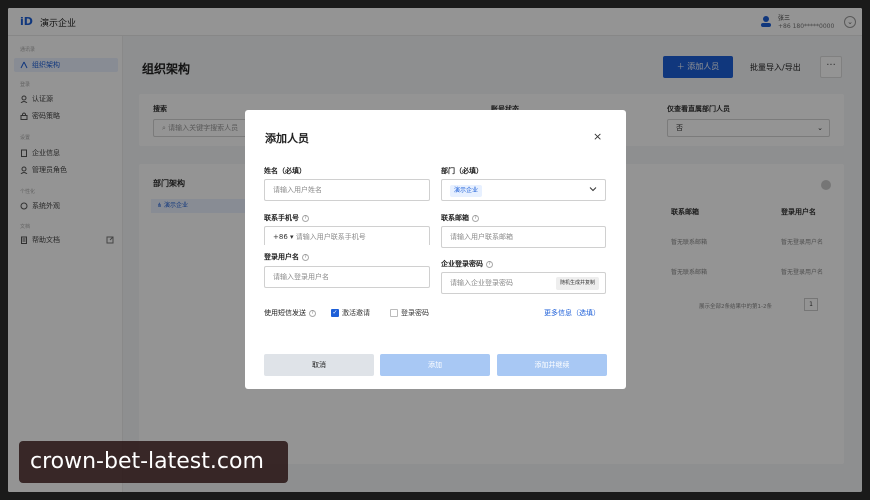  What do you see at coordinates (281, 218) in the screenshot?
I see `phone-label-text: 联系手机号` at bounding box center [281, 218].